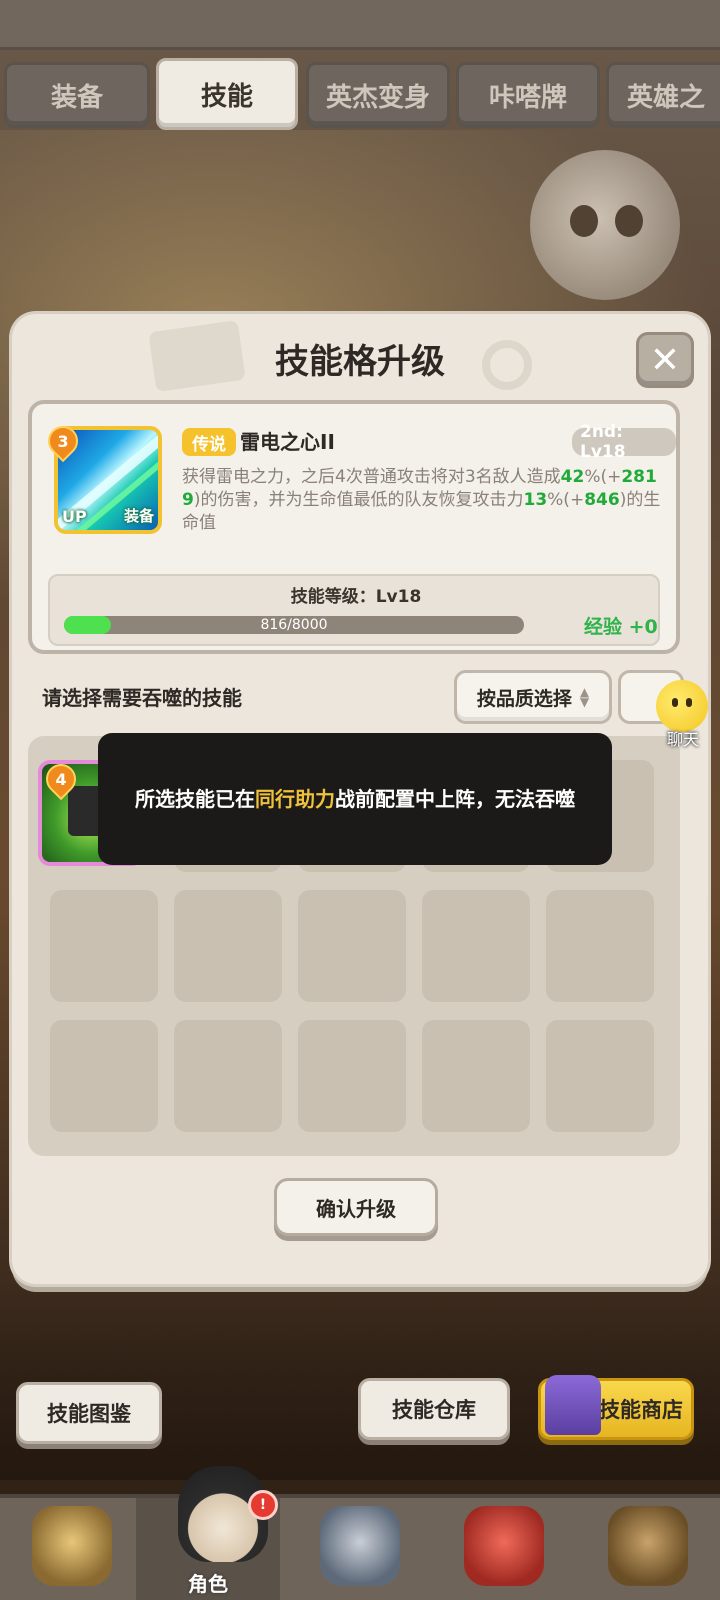 The width and height of the screenshot is (720, 1600). I want to click on sort-arrows-icon: ▲ ▼, so click(584, 697).